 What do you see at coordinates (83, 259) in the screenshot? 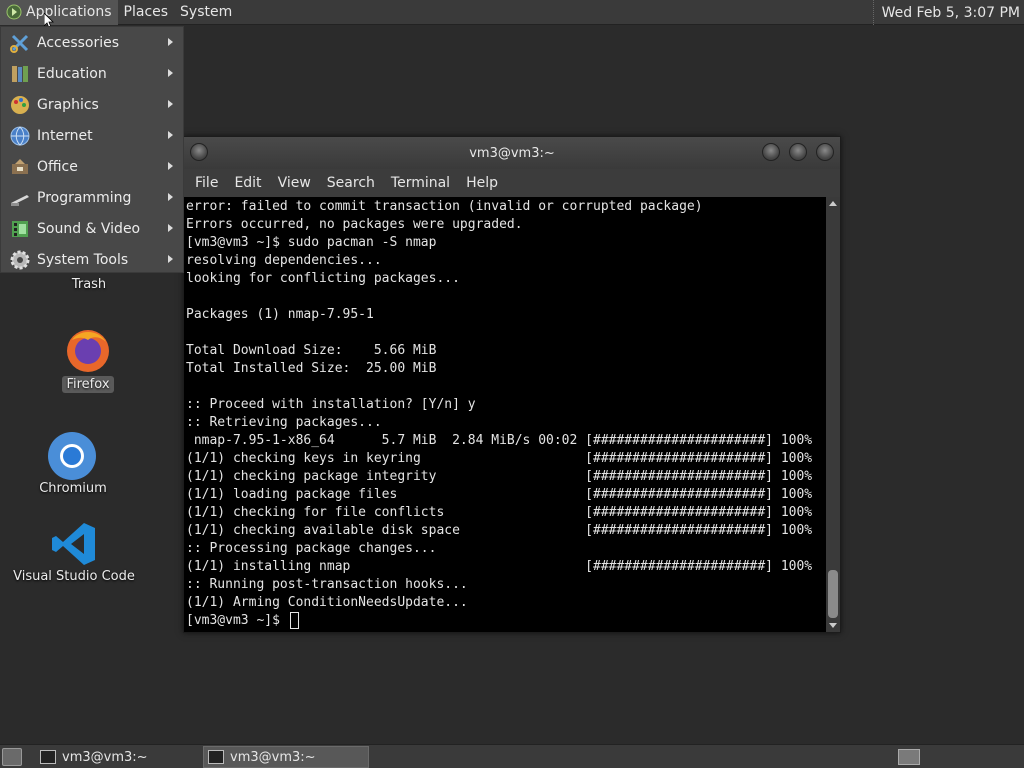
I see `menu-item-label: System Tools` at bounding box center [83, 259].